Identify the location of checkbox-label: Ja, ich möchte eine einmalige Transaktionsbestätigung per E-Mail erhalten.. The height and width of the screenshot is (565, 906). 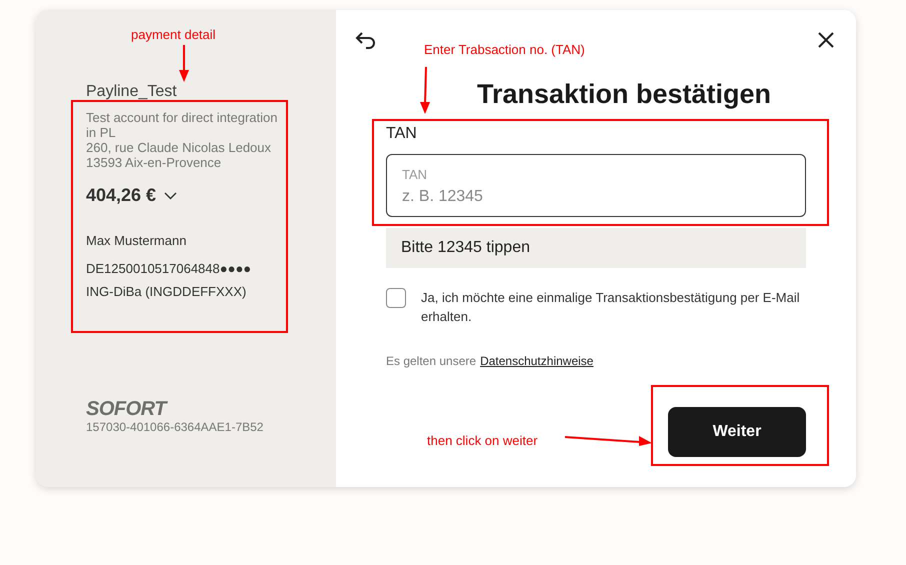
(611, 307).